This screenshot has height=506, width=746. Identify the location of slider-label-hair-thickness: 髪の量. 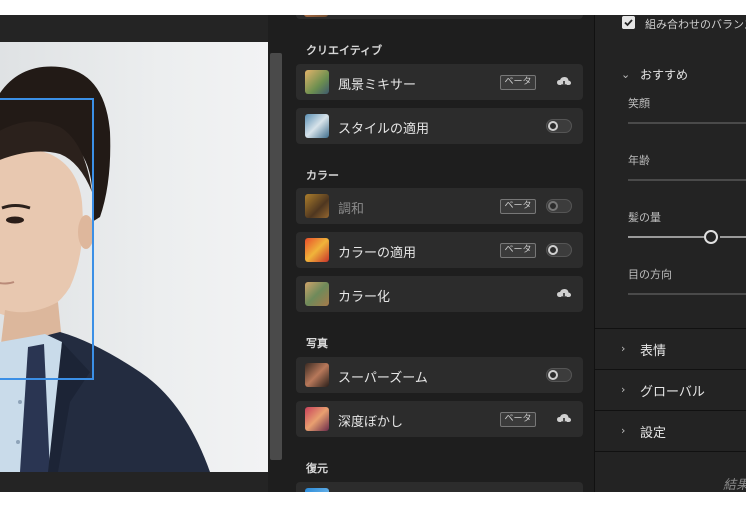
(644, 217).